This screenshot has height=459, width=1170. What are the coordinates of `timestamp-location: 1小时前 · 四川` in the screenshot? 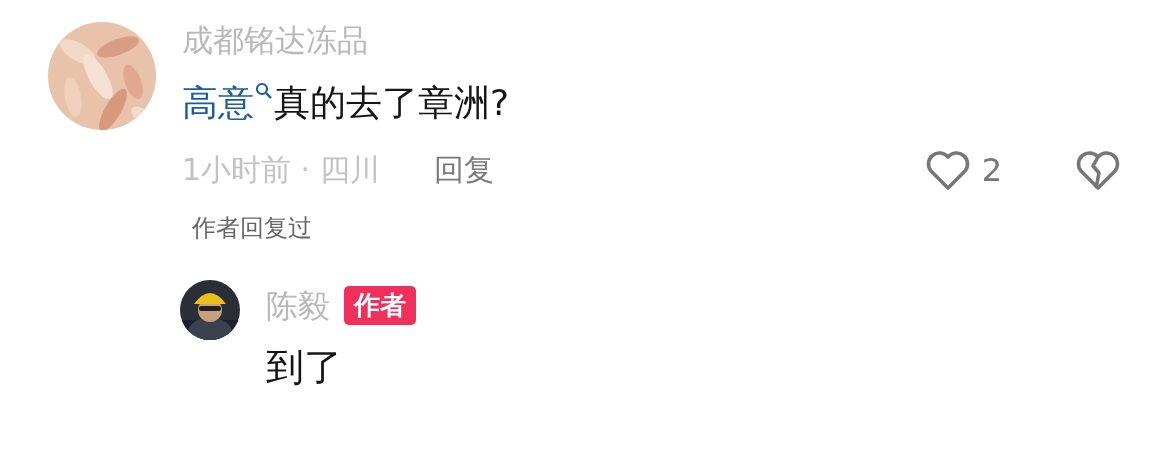 It's located at (281, 169).